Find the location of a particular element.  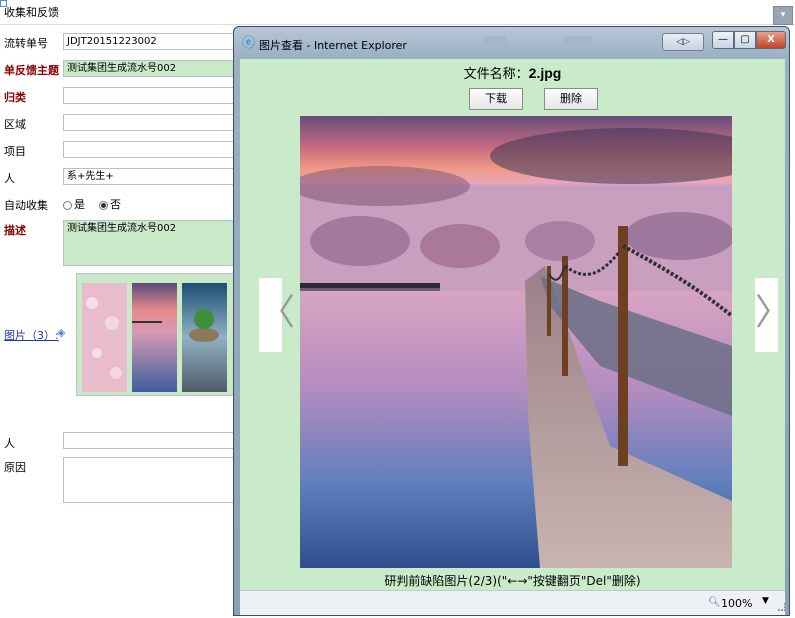

window-title: 图片查看 - Internet Explorer is located at coordinates (333, 45).